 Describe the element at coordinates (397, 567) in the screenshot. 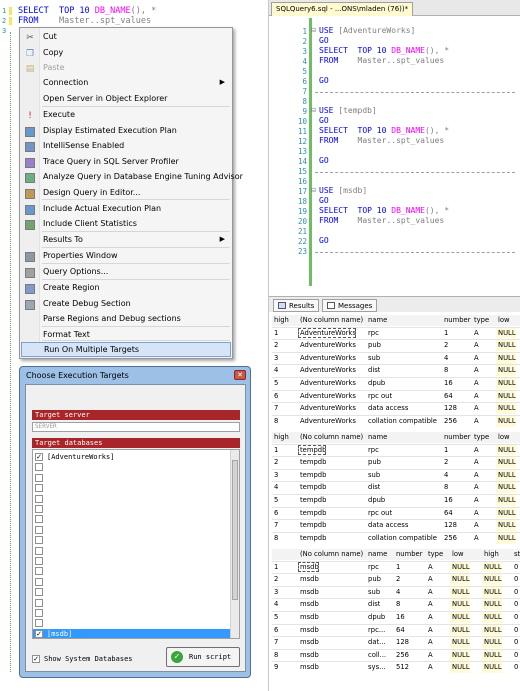

I see `table-cell: 1` at that location.